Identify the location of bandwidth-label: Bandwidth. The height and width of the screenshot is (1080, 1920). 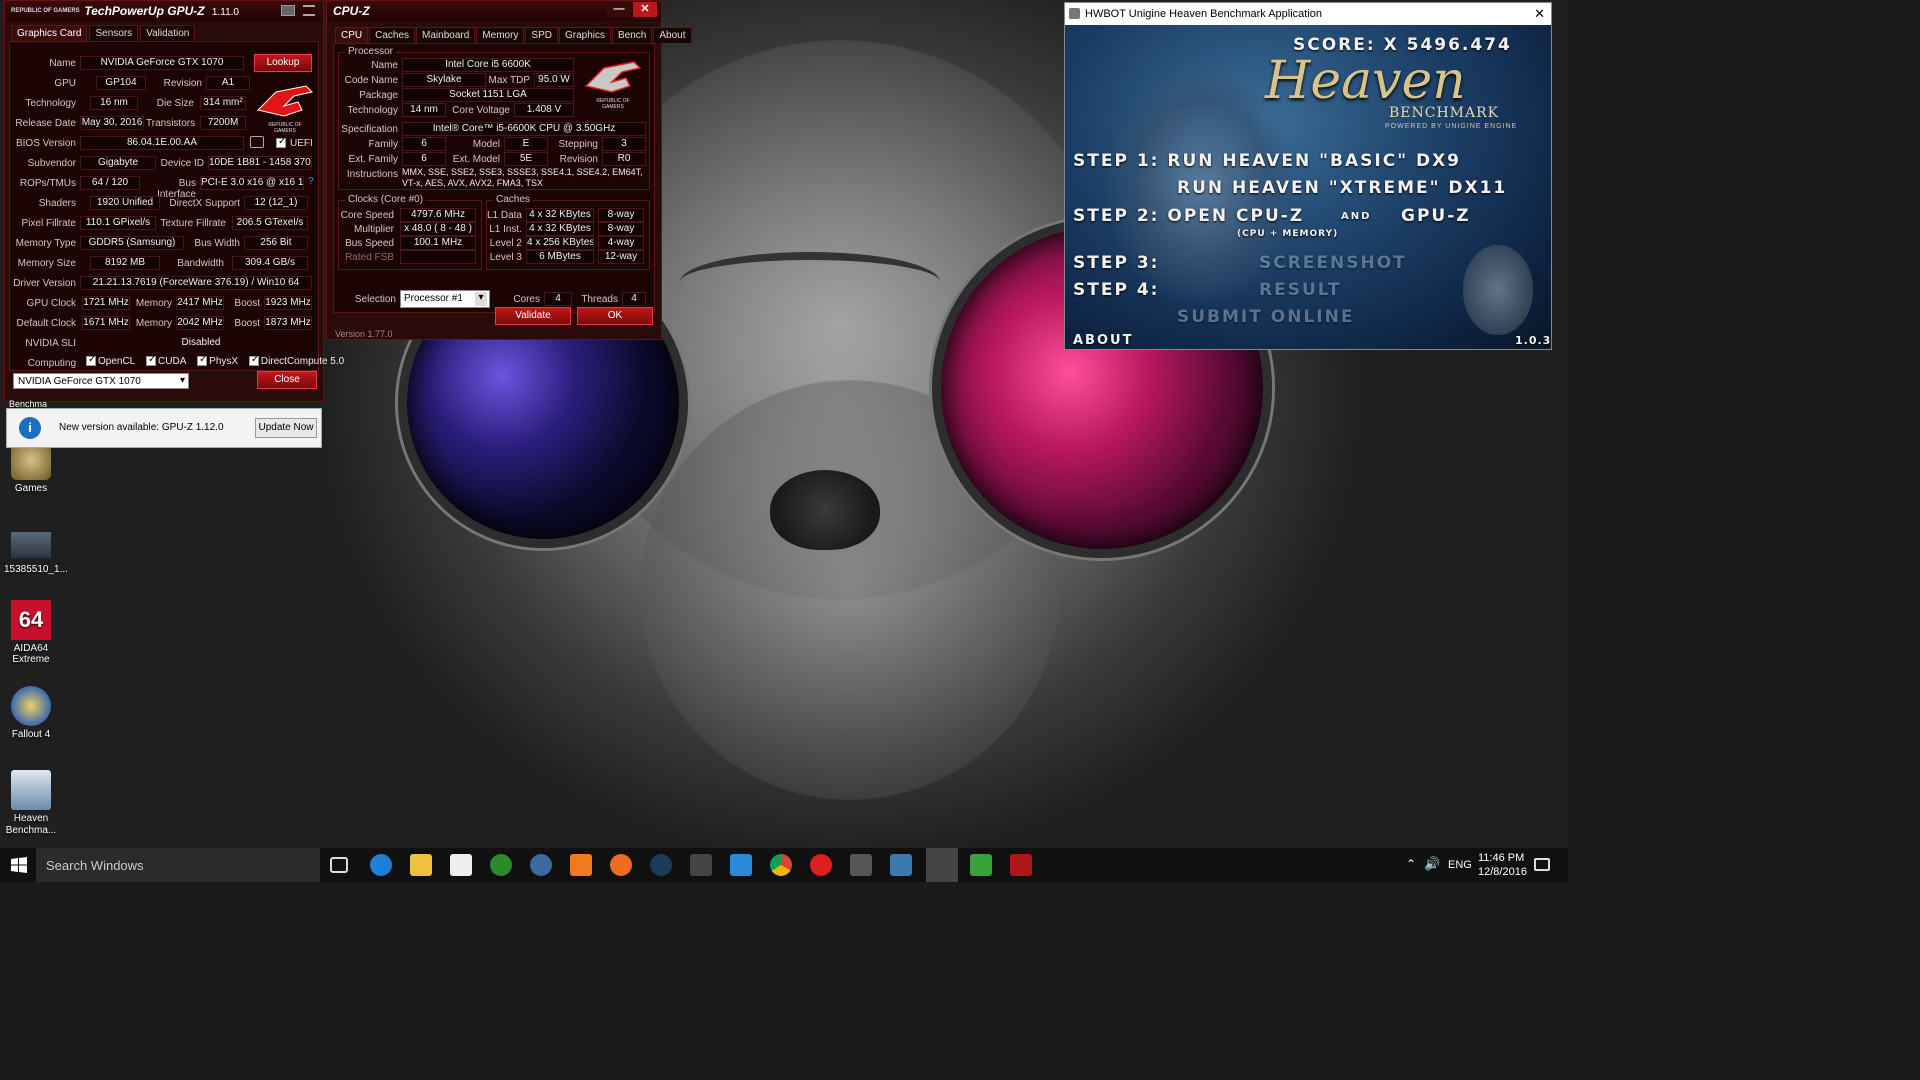
(200, 263).